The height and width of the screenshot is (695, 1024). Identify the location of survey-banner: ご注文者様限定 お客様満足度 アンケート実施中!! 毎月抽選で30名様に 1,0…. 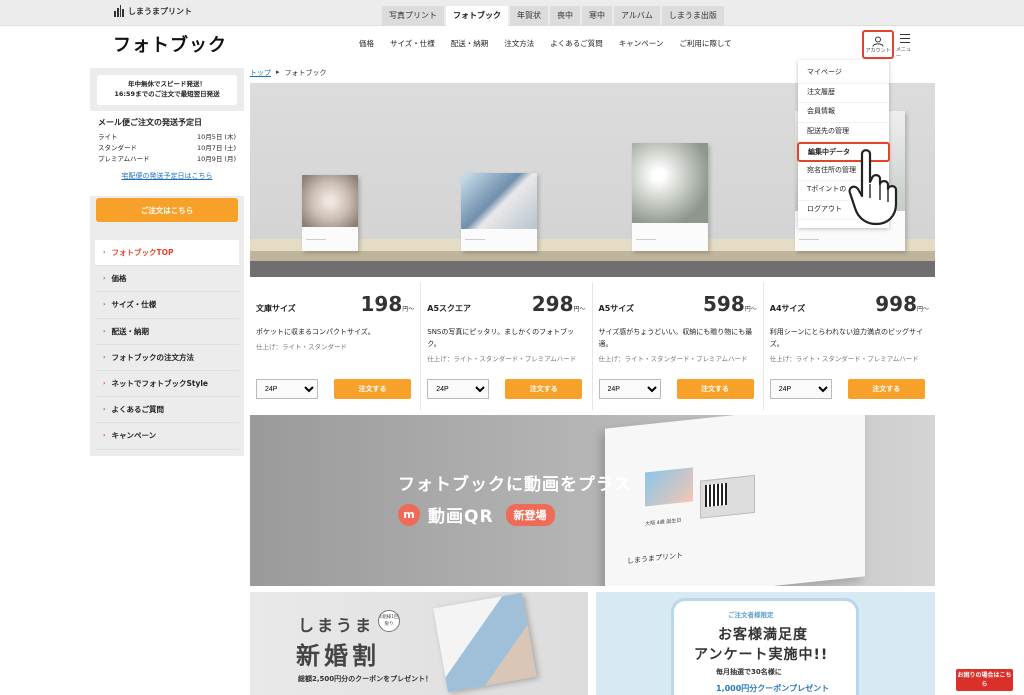
(765, 643).